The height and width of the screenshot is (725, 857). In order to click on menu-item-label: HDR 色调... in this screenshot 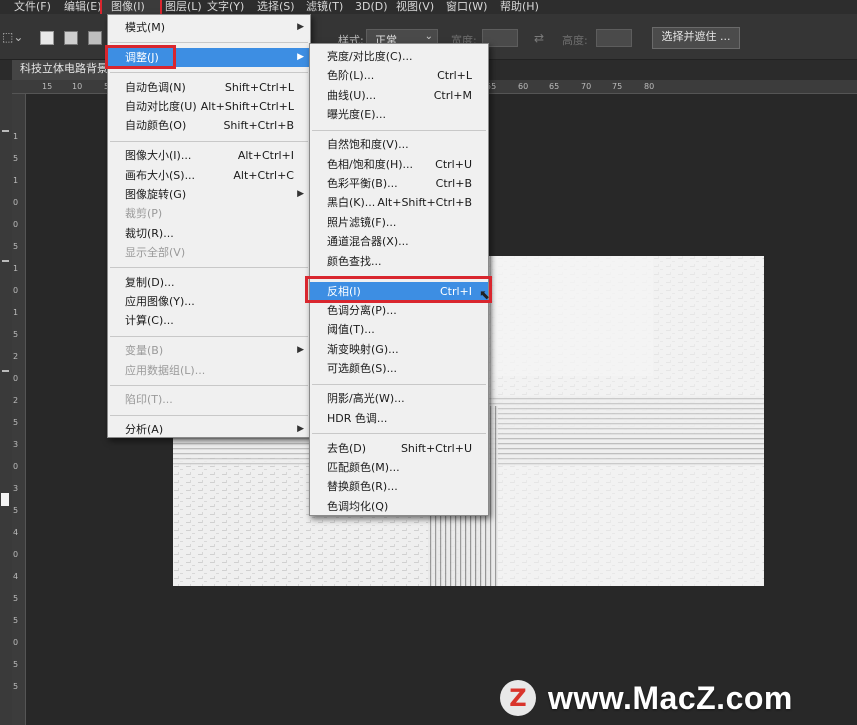, I will do `click(357, 418)`.